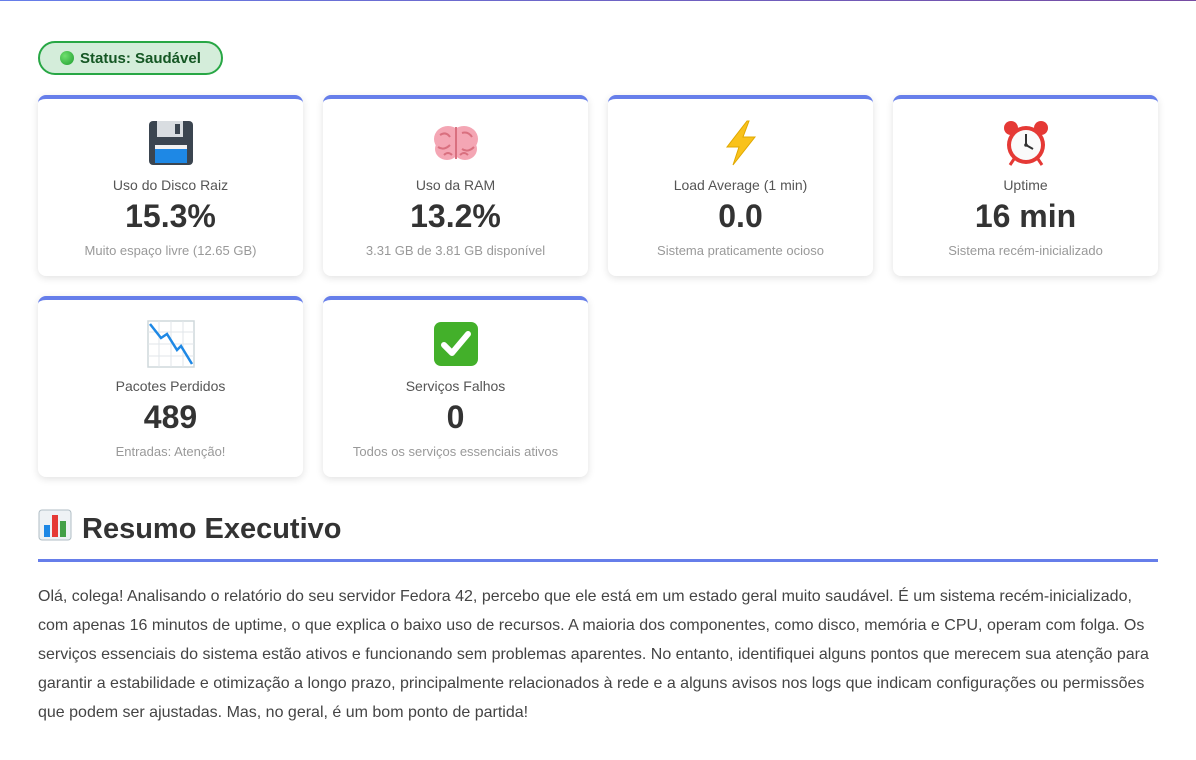  I want to click on metric-note: Muito espaço livre (12.65 GB), so click(170, 250).